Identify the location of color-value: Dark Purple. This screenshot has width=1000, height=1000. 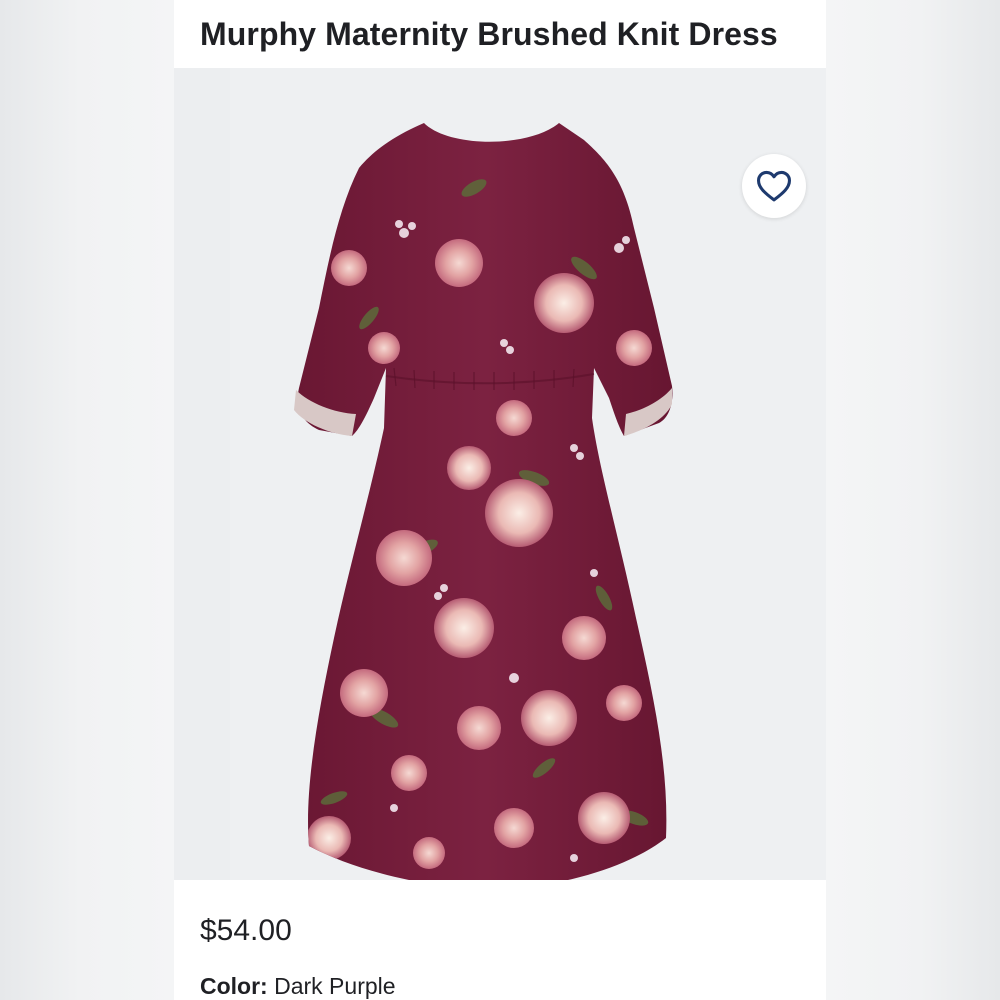
(335, 986).